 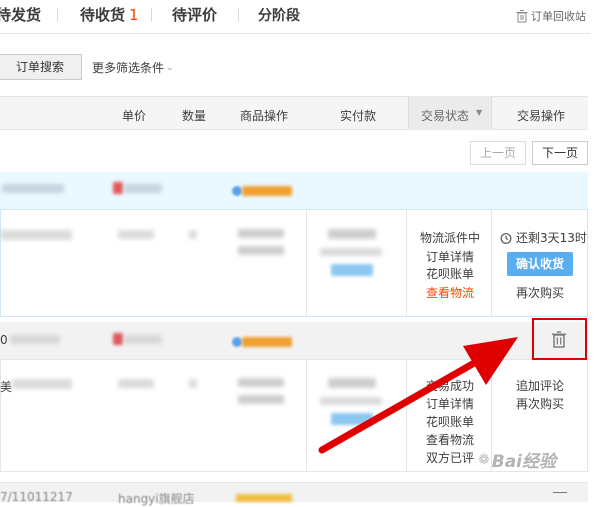 What do you see at coordinates (128, 68) in the screenshot?
I see `more-filters-label: 更多筛选条件` at bounding box center [128, 68].